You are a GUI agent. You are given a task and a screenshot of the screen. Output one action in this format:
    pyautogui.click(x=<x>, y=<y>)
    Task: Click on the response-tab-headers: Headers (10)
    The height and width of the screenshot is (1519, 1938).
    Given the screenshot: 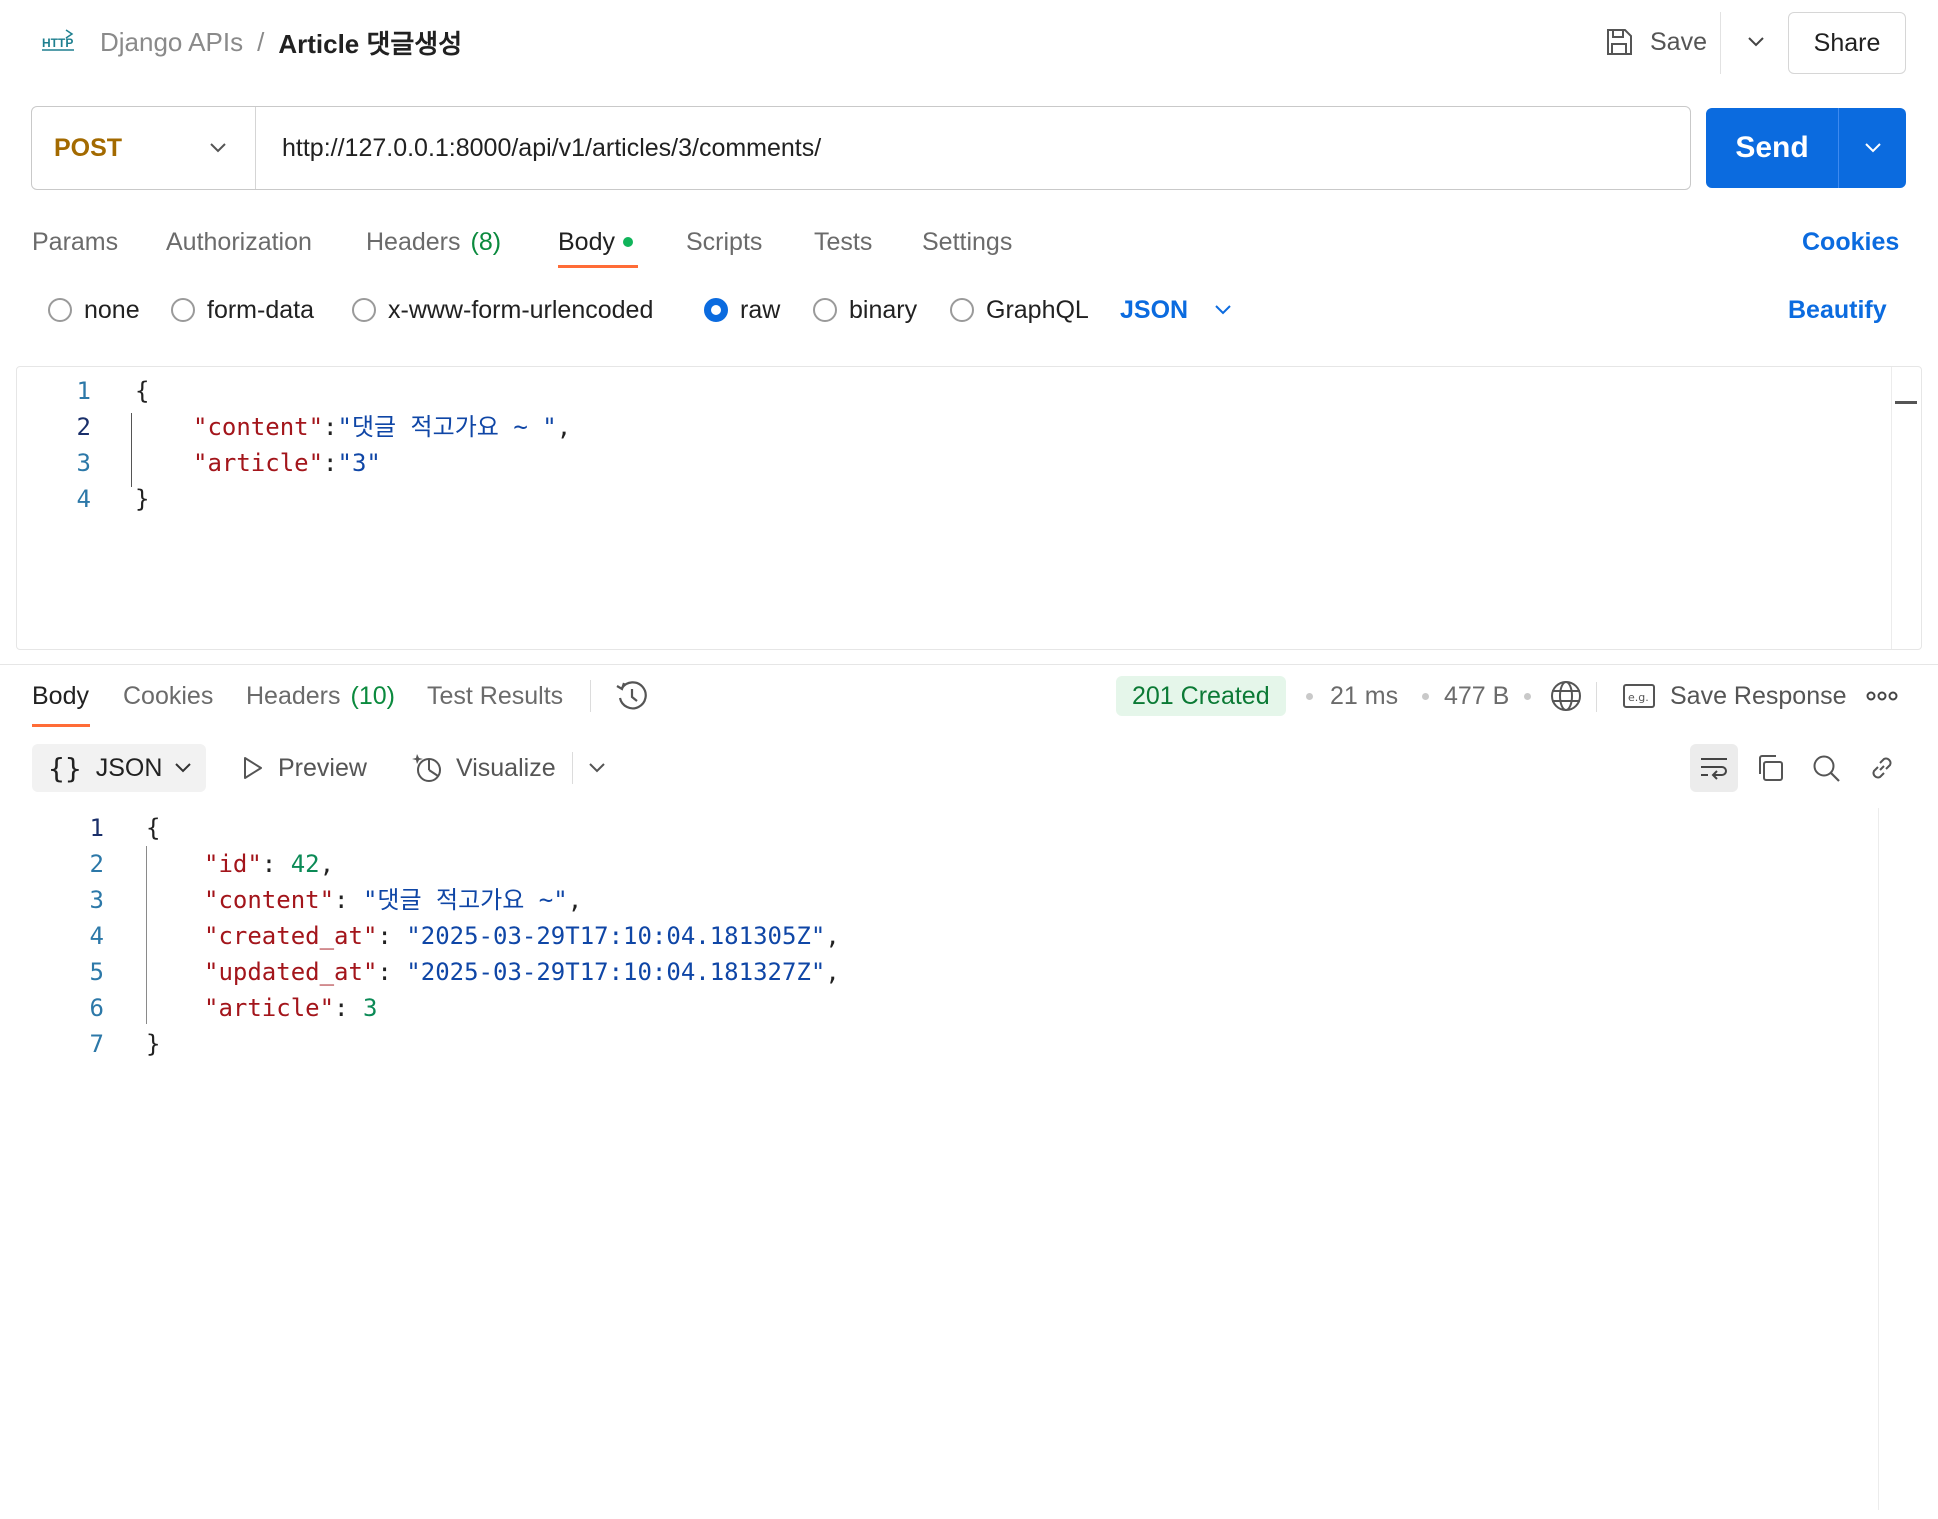 What is the action you would take?
    pyautogui.click(x=320, y=696)
    